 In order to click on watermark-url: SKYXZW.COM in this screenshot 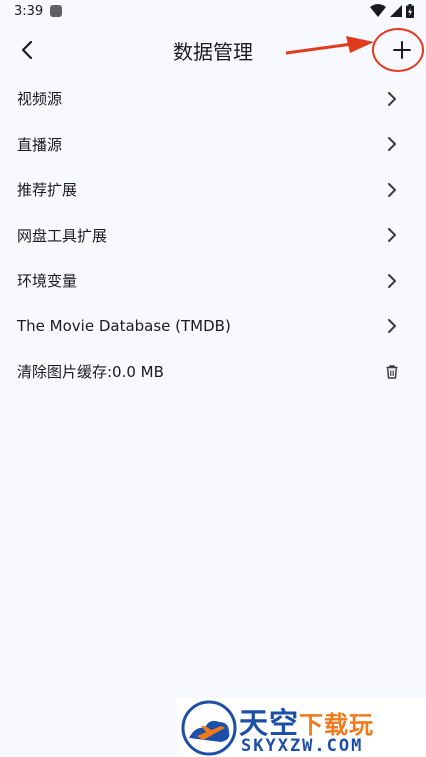, I will do `click(302, 746)`.